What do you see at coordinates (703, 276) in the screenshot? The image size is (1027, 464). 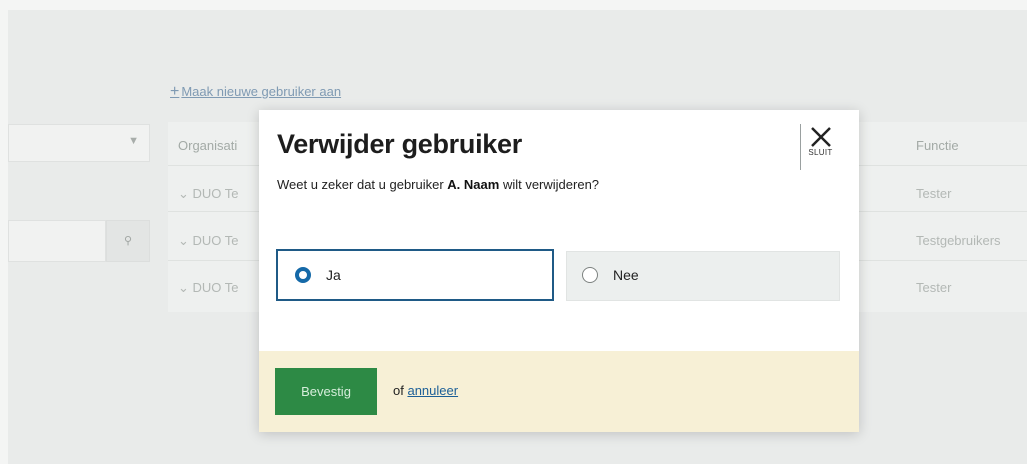 I see `radio-option-no: Nee` at bounding box center [703, 276].